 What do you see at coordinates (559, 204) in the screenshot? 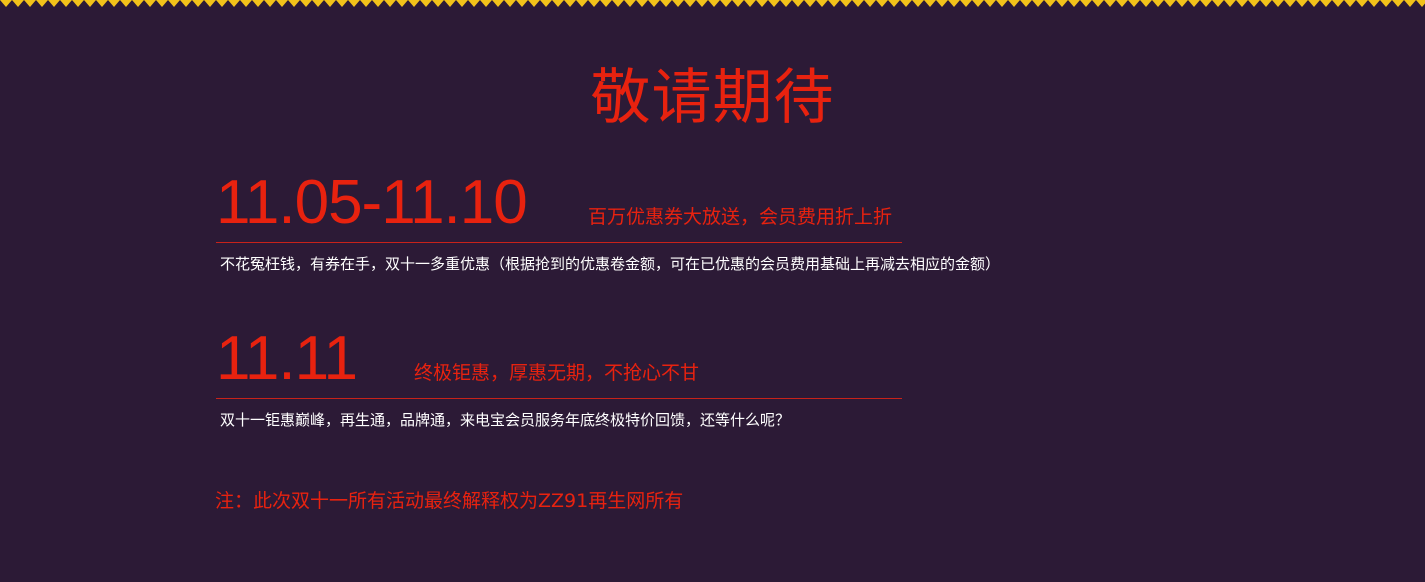
I see `promotion-header: 11.05-11.10 百万优惠券大放送，会员费用折上折` at bounding box center [559, 204].